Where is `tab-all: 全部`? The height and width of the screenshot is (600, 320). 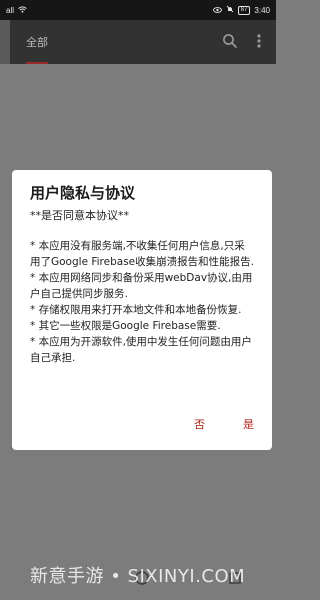
tab-all: 全部 is located at coordinates (37, 42).